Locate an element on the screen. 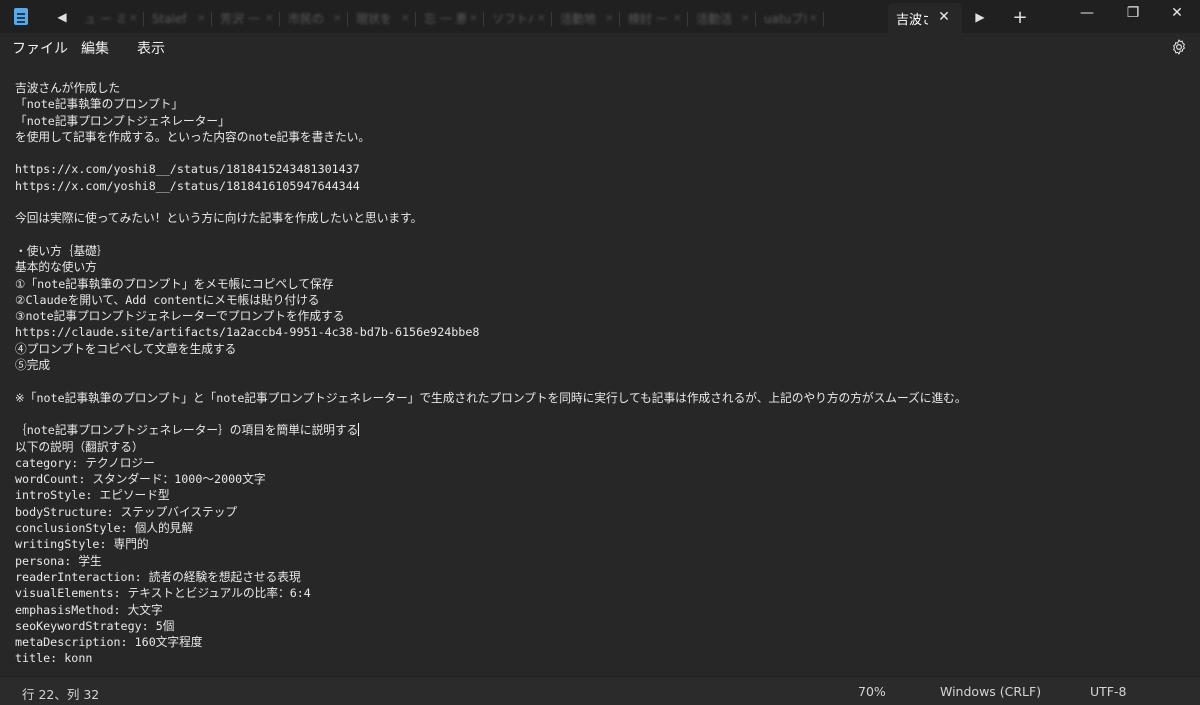  tab: 市民の × is located at coordinates (314, 18).